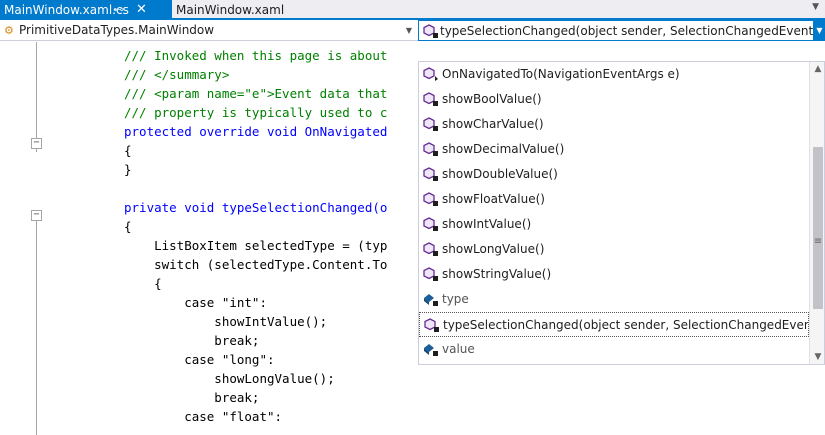 This screenshot has width=825, height=435. I want to click on member-item-showdoublevalue: showDoubleValue(), so click(614, 174).